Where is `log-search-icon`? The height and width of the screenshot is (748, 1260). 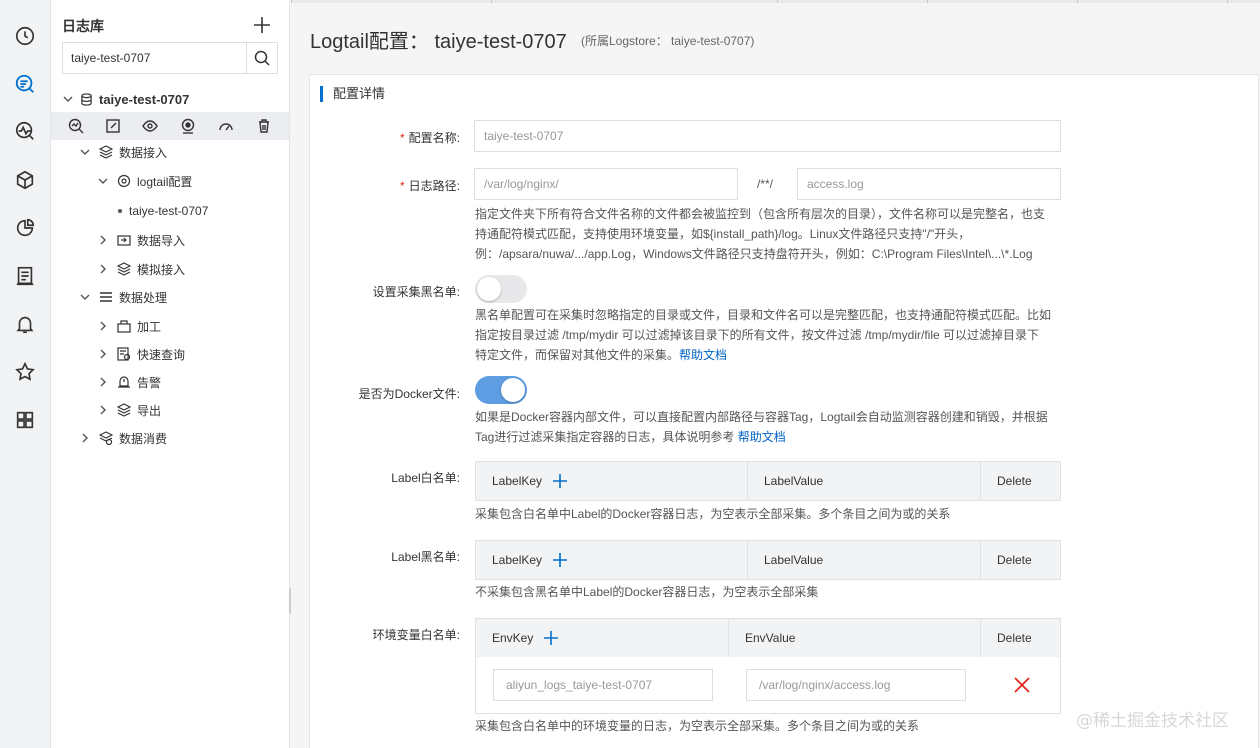 log-search-icon is located at coordinates (25, 84).